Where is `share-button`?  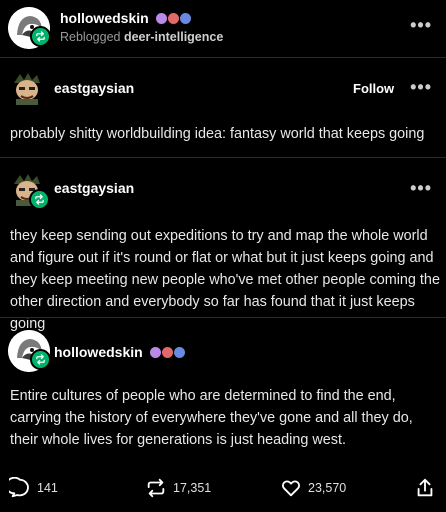
share-button is located at coordinates (425, 490).